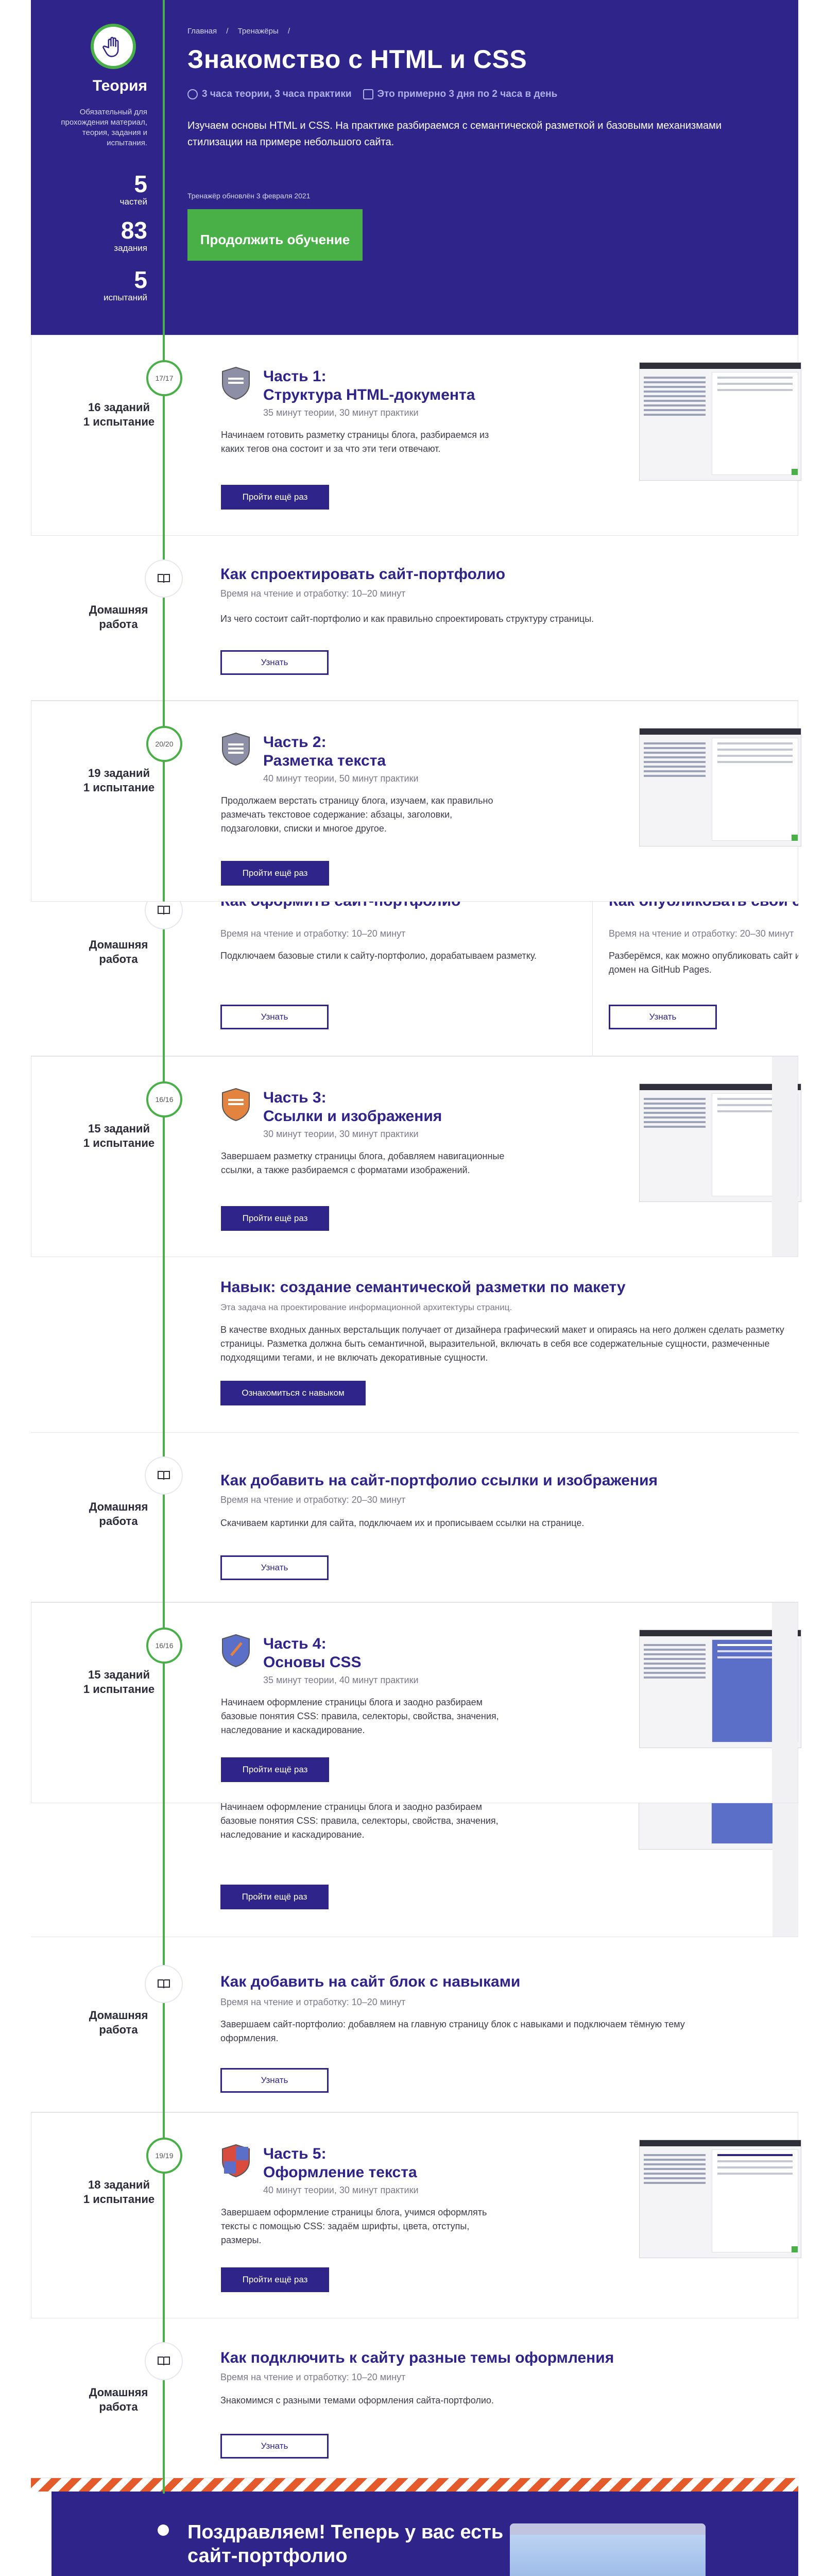  Describe the element at coordinates (164, 2156) in the screenshot. I see `progress-node: 19/19` at that location.